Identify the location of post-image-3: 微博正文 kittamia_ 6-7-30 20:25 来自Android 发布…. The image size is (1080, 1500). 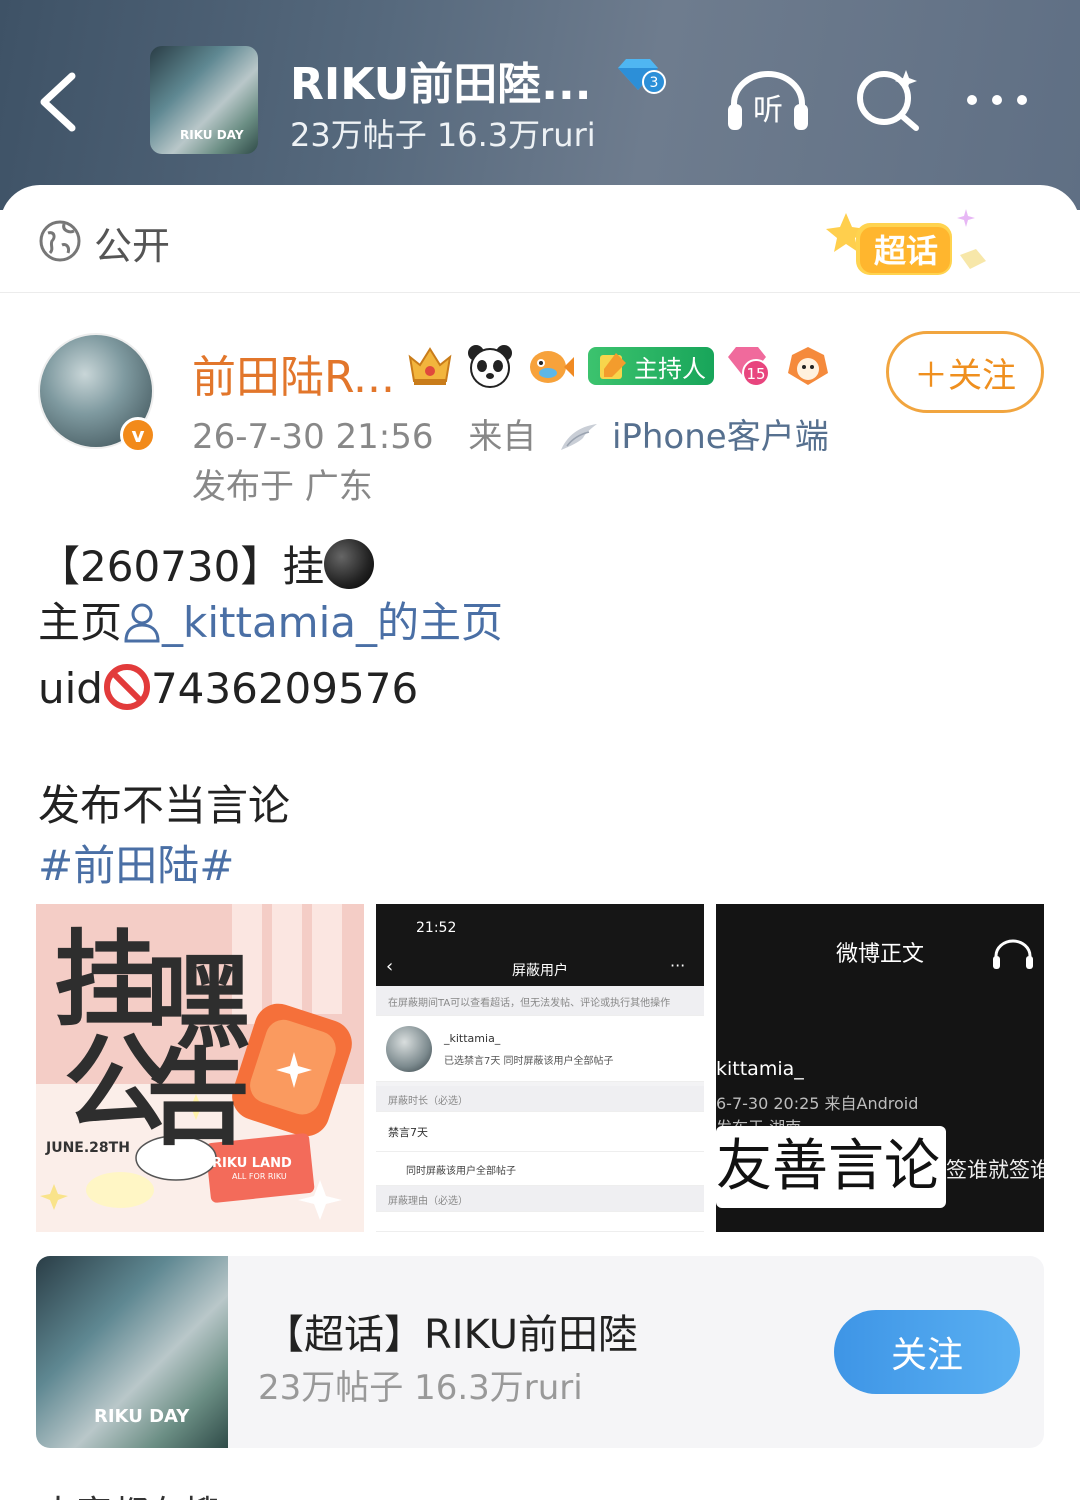
(880, 1068).